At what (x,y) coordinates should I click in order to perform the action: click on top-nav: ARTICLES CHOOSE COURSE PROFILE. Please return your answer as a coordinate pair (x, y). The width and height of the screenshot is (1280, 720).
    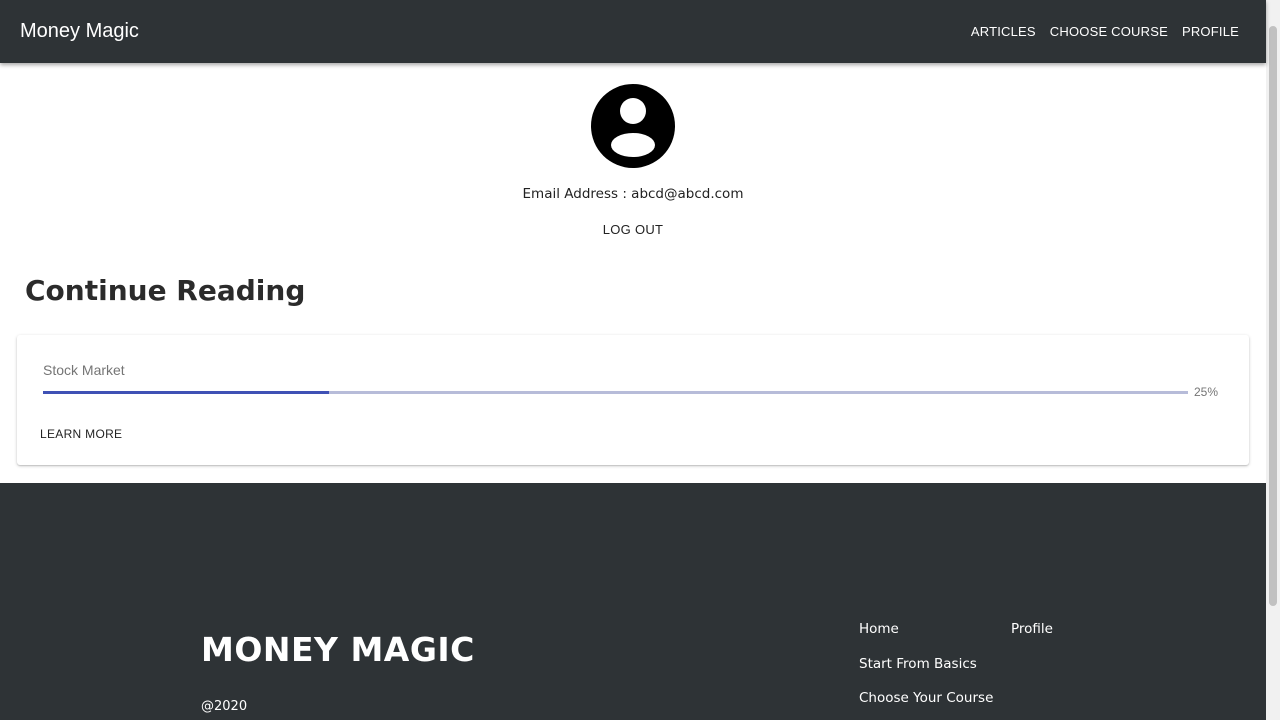
    Looking at the image, I should click on (1105, 31).